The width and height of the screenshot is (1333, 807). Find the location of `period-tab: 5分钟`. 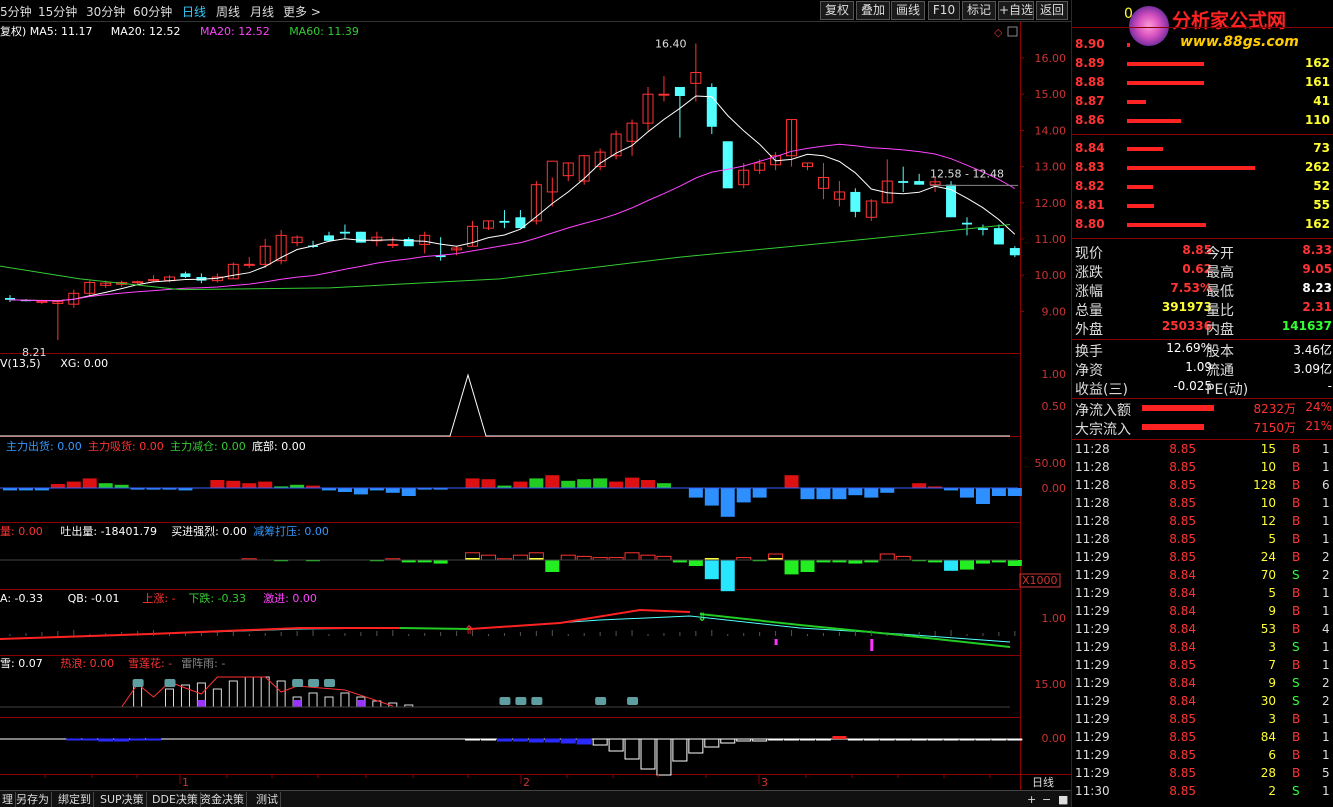

period-tab: 5分钟 is located at coordinates (16, 11).